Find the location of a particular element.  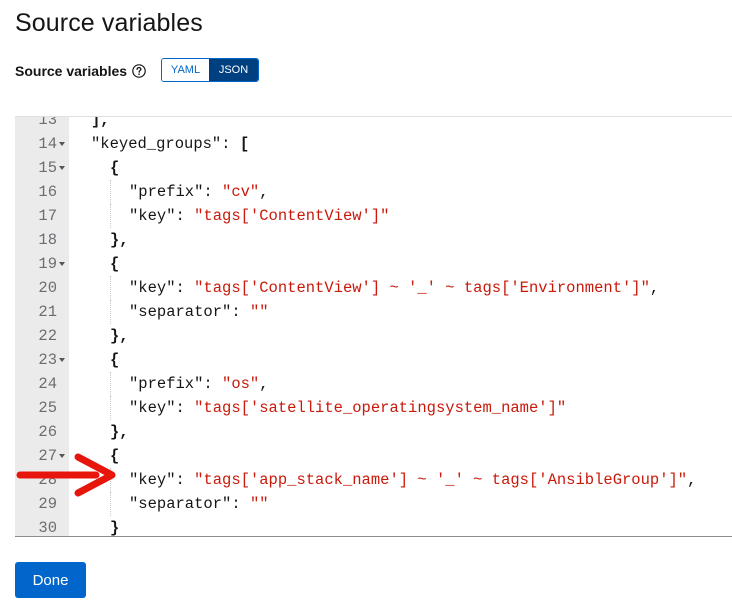

punctuation-token: ], is located at coordinates (100, 122).